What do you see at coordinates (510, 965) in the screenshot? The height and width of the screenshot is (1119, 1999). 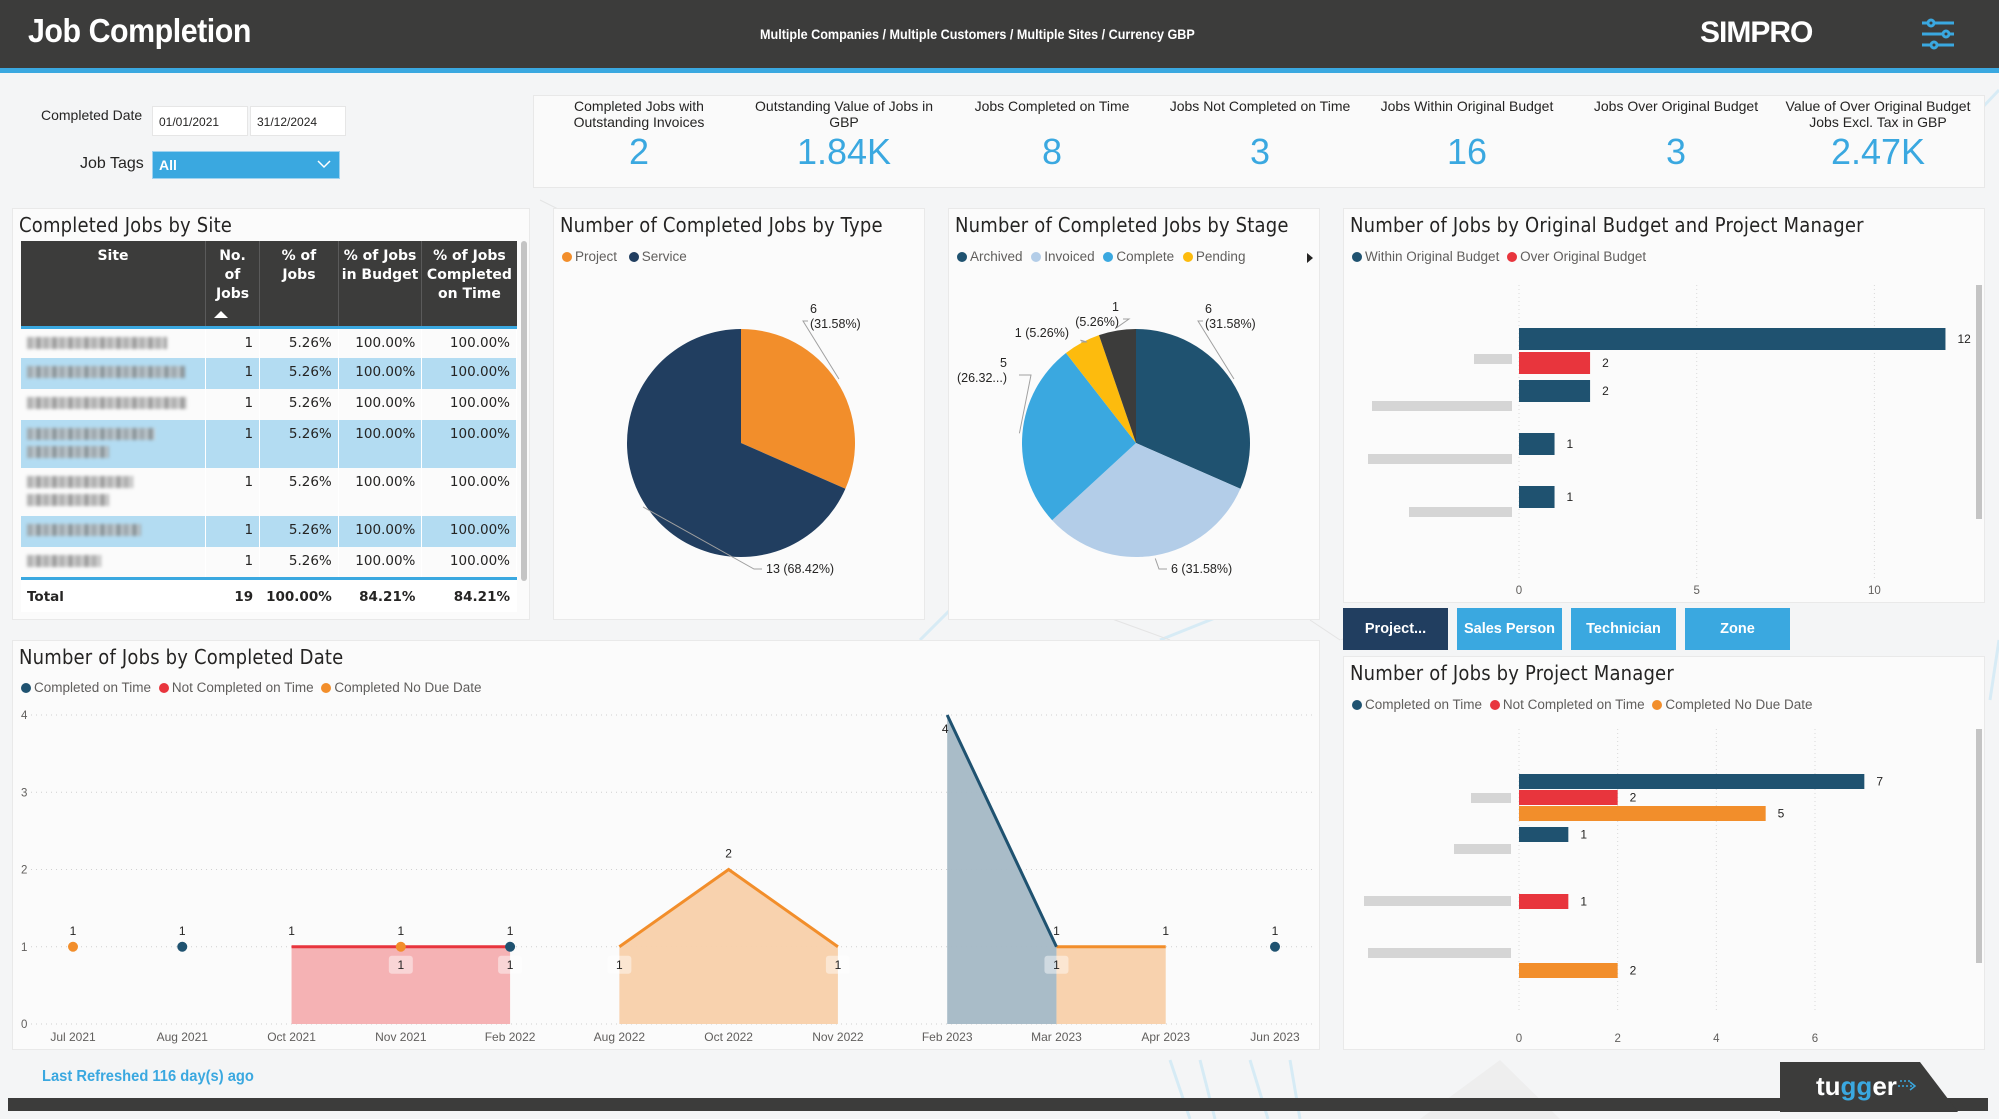 I see `data-label: 1` at bounding box center [510, 965].